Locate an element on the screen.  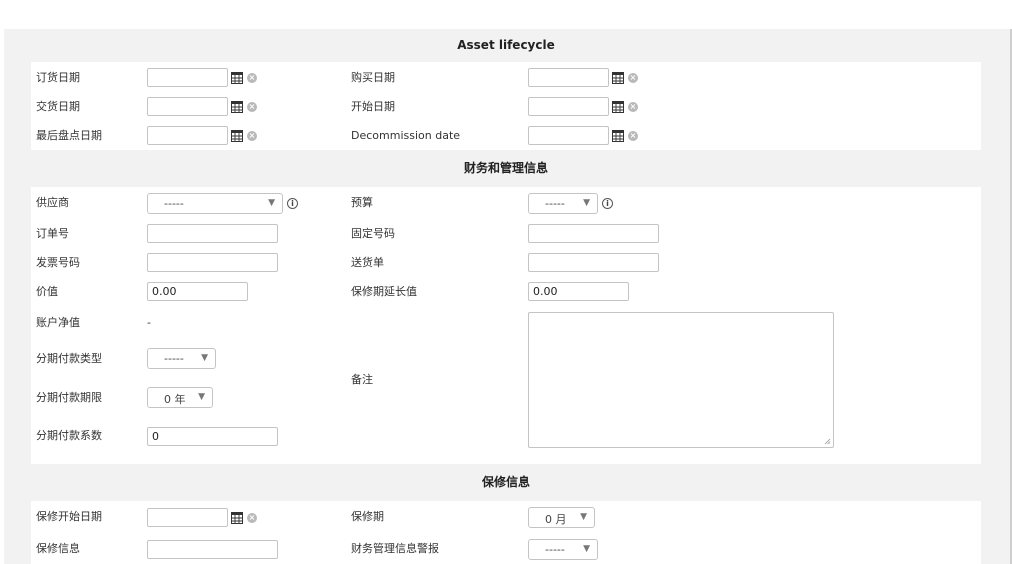
order-number-label: 订单号 is located at coordinates (52, 233).